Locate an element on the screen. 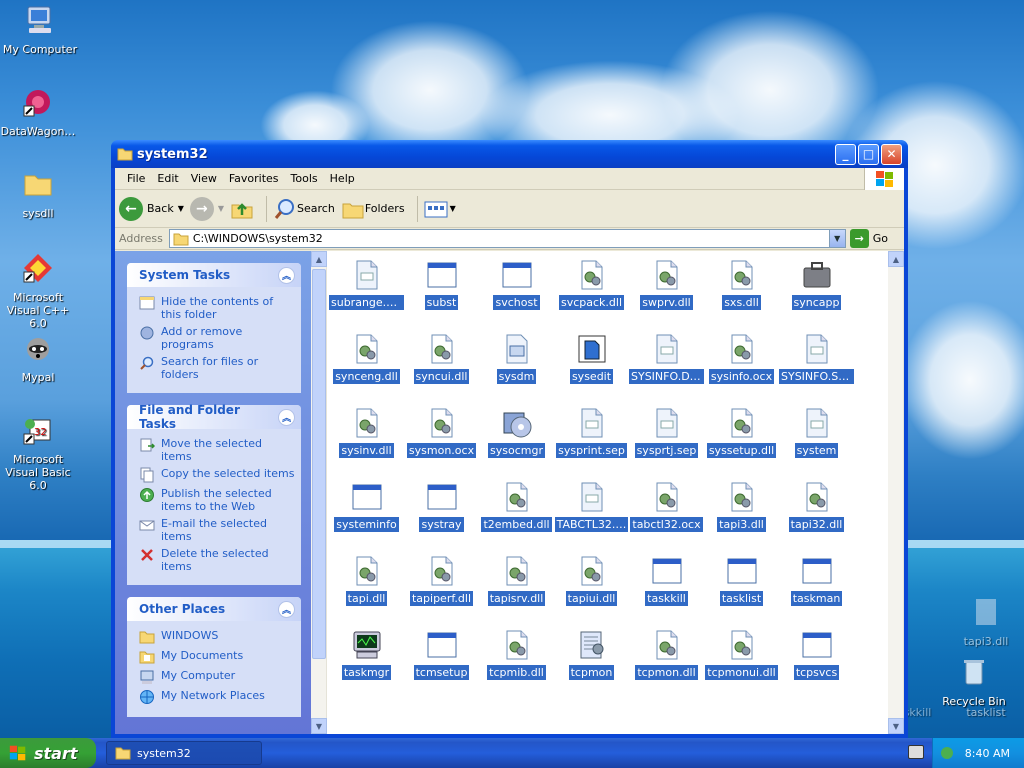 This screenshot has width=1024, height=768. file-item: tapiui.dll is located at coordinates (591, 580).